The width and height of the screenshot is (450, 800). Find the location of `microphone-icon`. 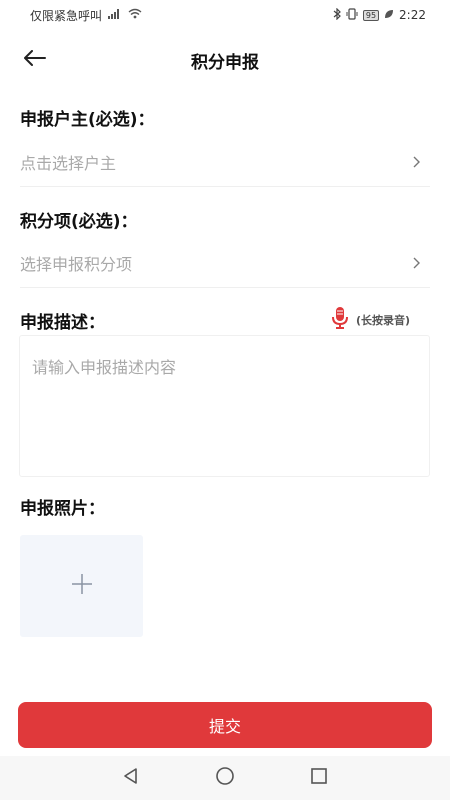

microphone-icon is located at coordinates (340, 320).